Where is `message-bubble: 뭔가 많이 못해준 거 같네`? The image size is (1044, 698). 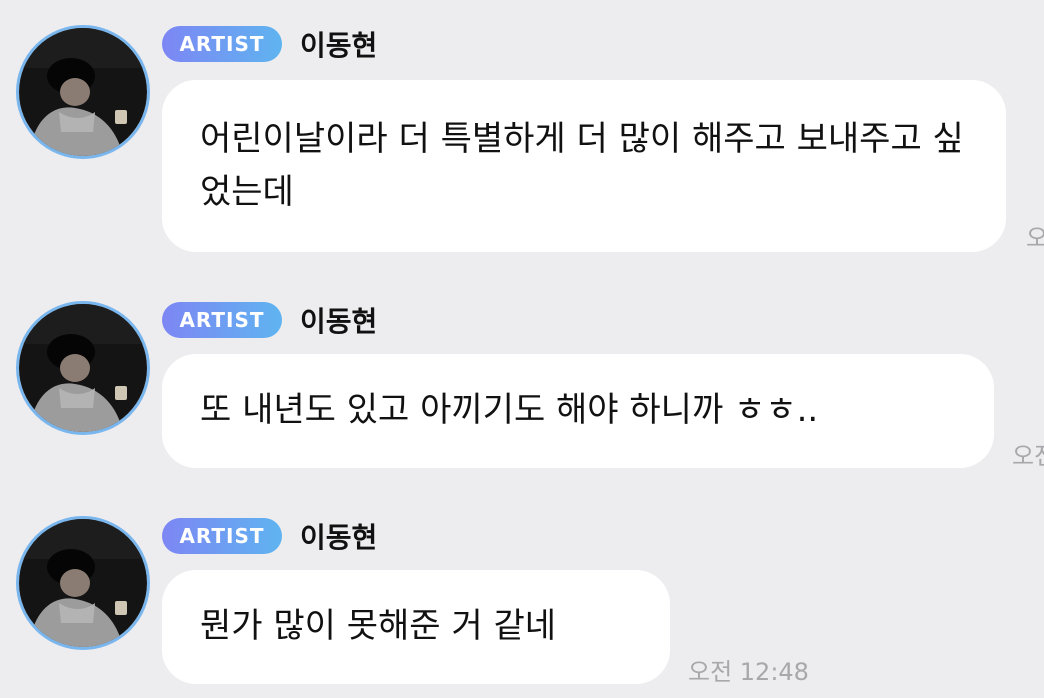 message-bubble: 뭔가 많이 못해준 거 같네 is located at coordinates (416, 627).